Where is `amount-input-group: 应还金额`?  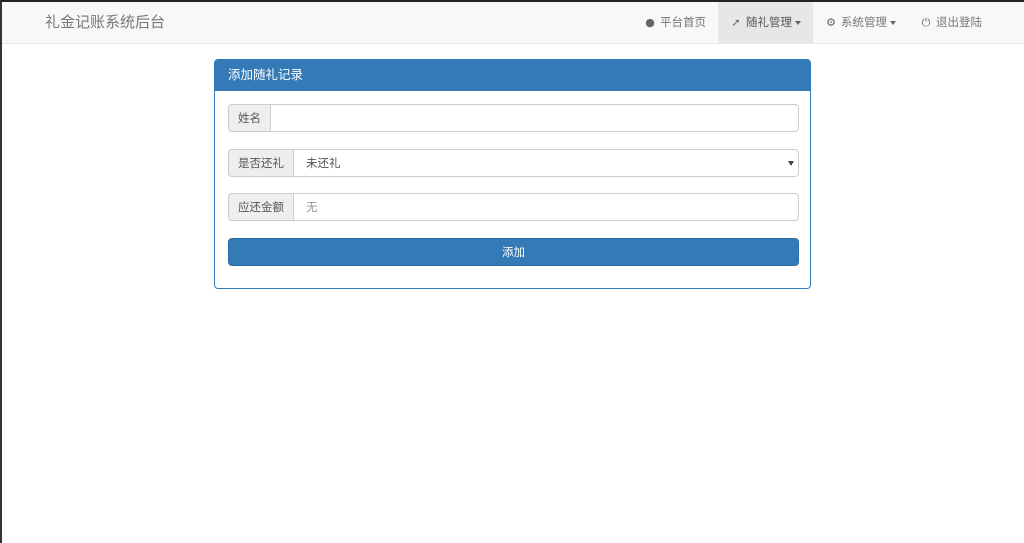
amount-input-group: 应还金额 is located at coordinates (513, 207).